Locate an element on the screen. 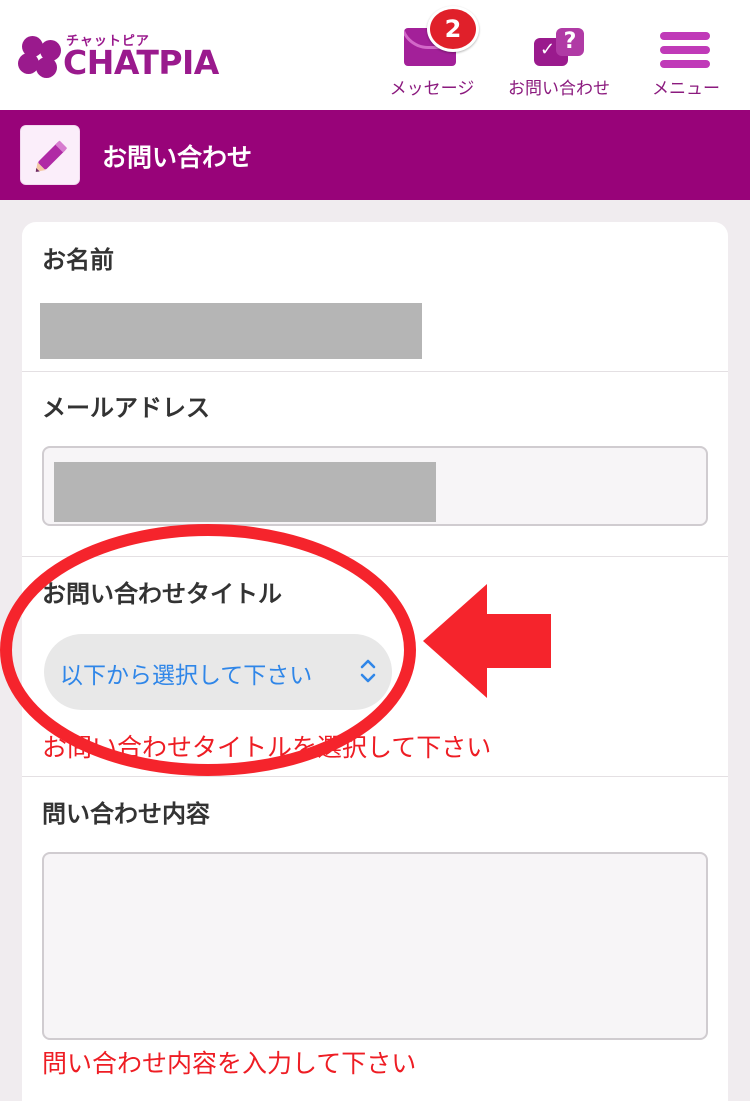 The width and height of the screenshot is (750, 1101). logo-text: CHATPIA is located at coordinates (141, 62).